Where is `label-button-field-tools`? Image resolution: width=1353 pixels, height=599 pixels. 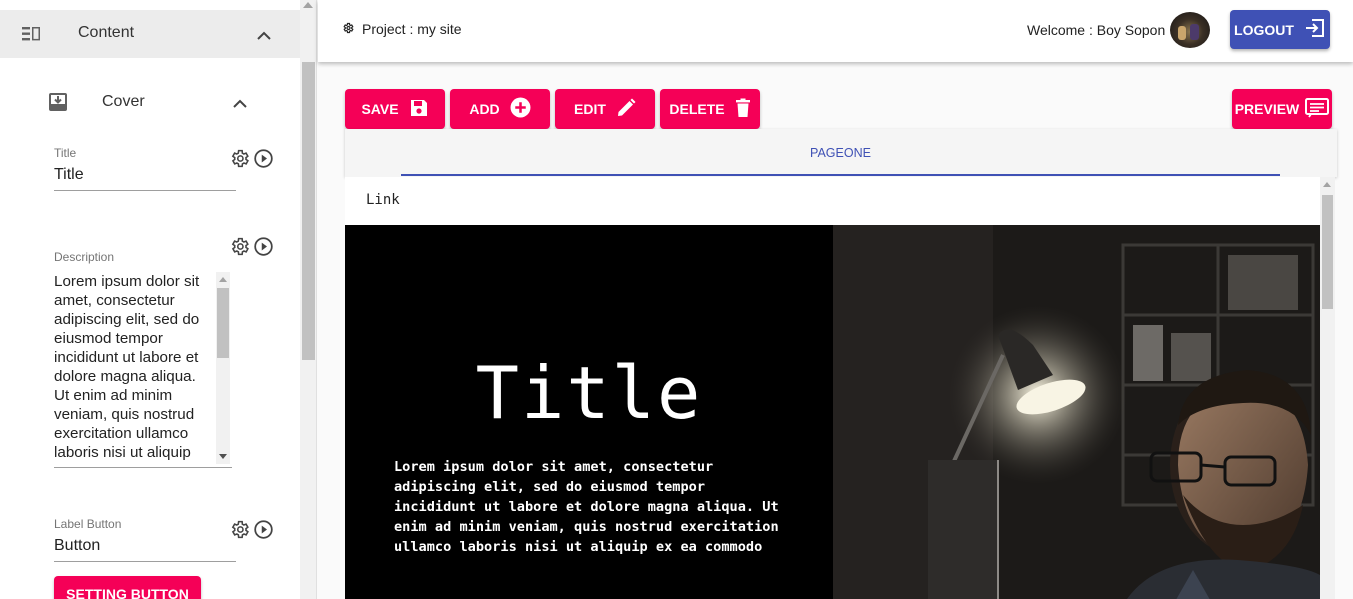 label-button-field-tools is located at coordinates (251, 529).